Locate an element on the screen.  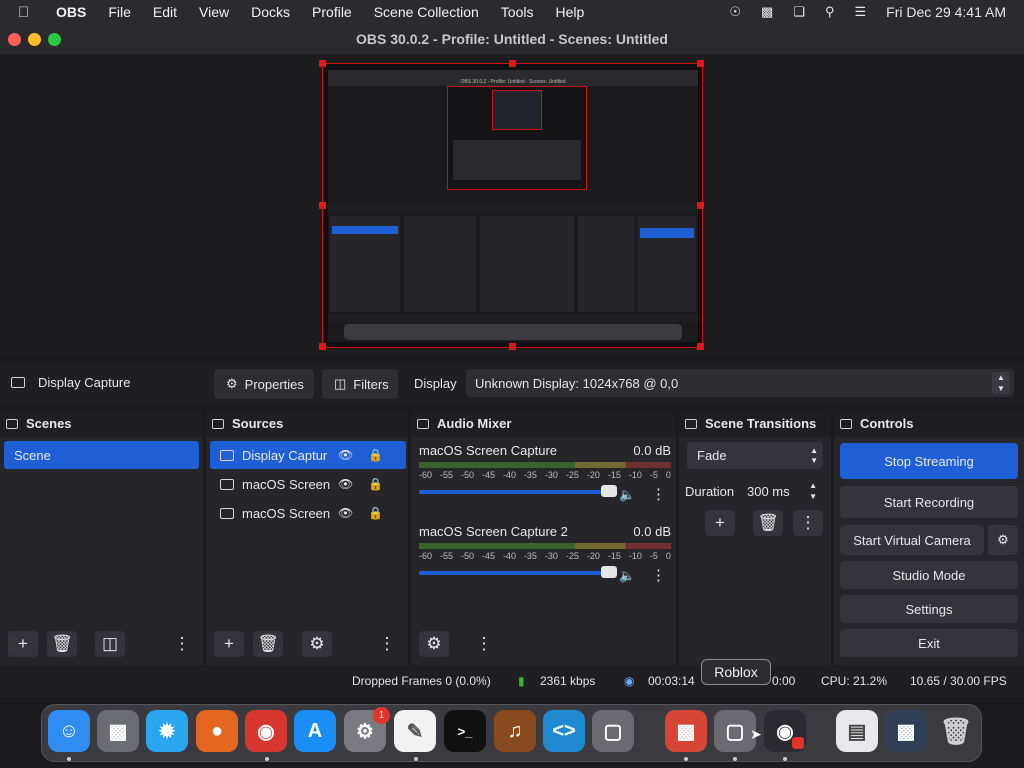
preview-icon: ▤ is located at coordinates (857, 731).